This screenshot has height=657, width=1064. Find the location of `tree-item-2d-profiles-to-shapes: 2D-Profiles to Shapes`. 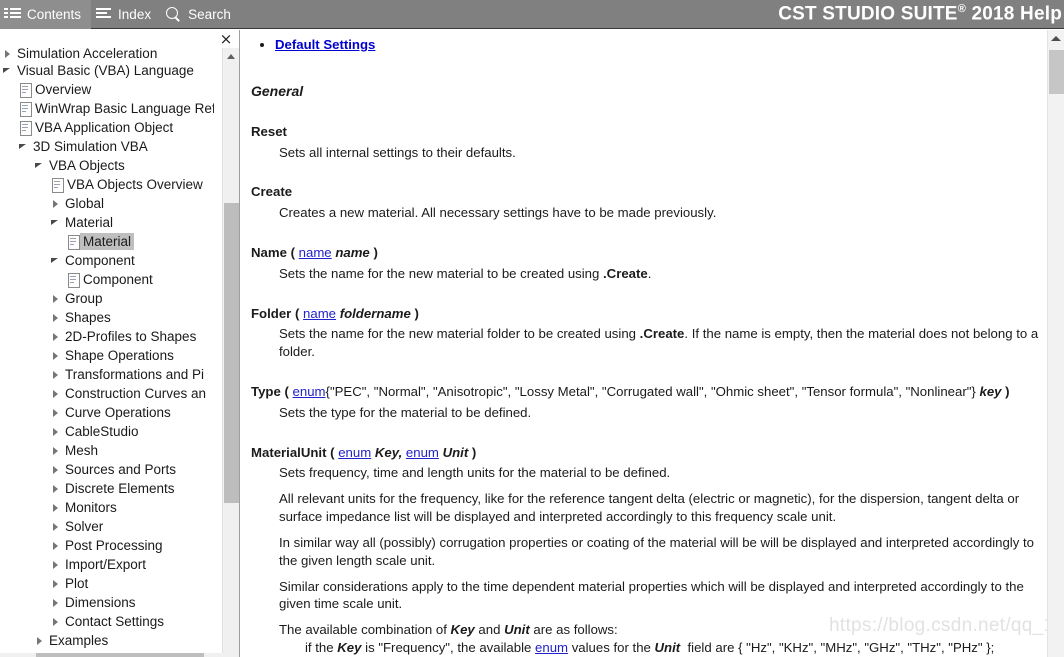

tree-item-2d-profiles-to-shapes: 2D-Profiles to Shapes is located at coordinates (107, 336).